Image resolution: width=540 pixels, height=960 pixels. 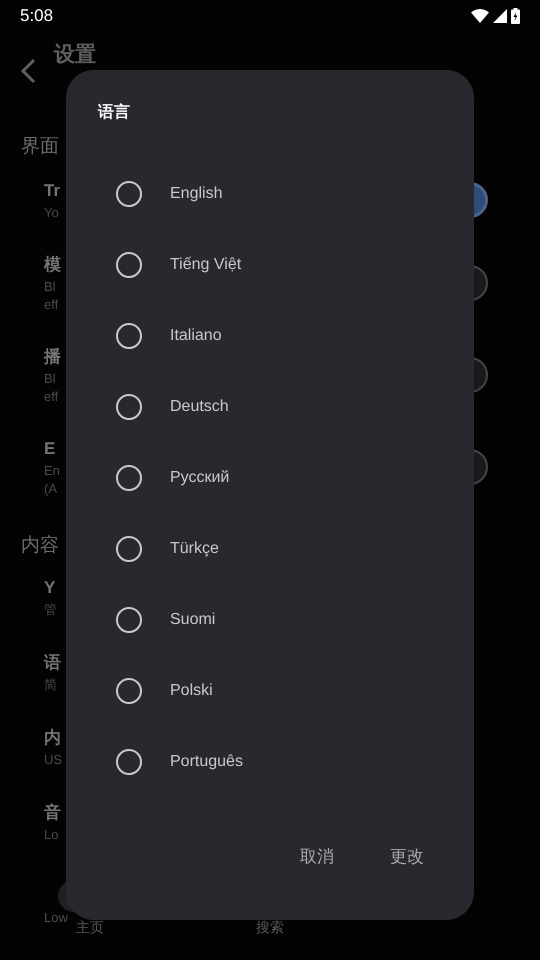 What do you see at coordinates (196, 194) in the screenshot?
I see `option-label: English` at bounding box center [196, 194].